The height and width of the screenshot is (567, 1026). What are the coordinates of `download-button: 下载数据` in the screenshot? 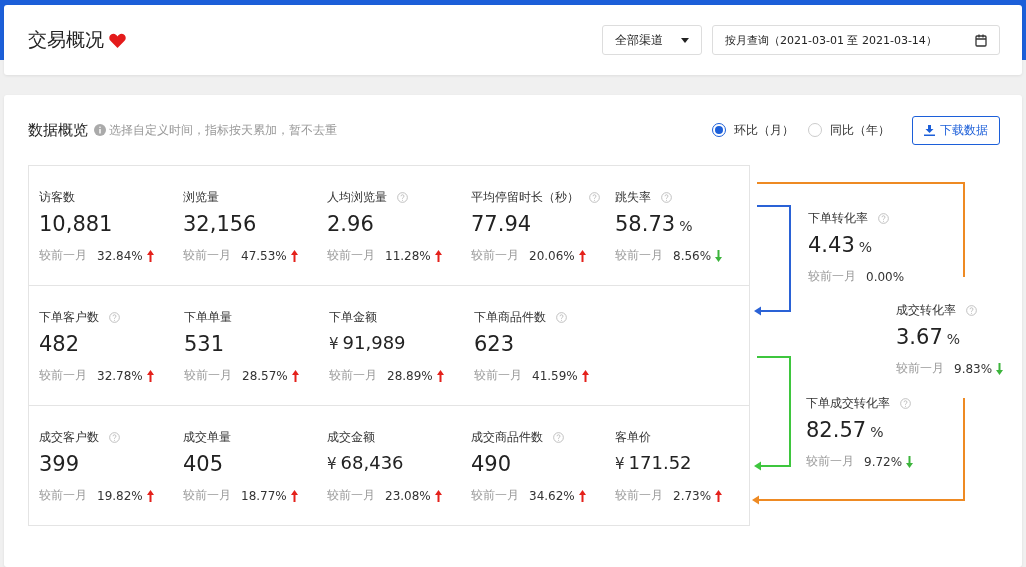 It's located at (956, 130).